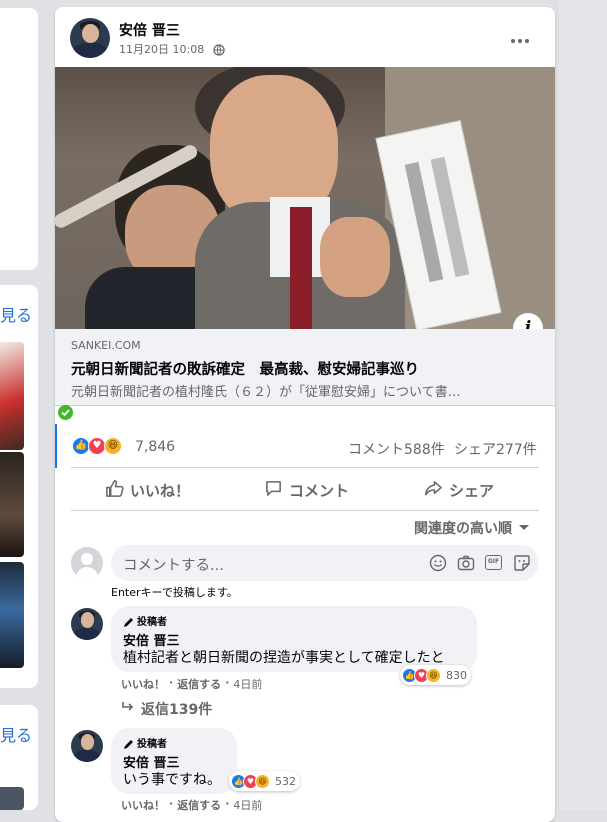  What do you see at coordinates (19, 139) in the screenshot?
I see `left-card-top` at bounding box center [19, 139].